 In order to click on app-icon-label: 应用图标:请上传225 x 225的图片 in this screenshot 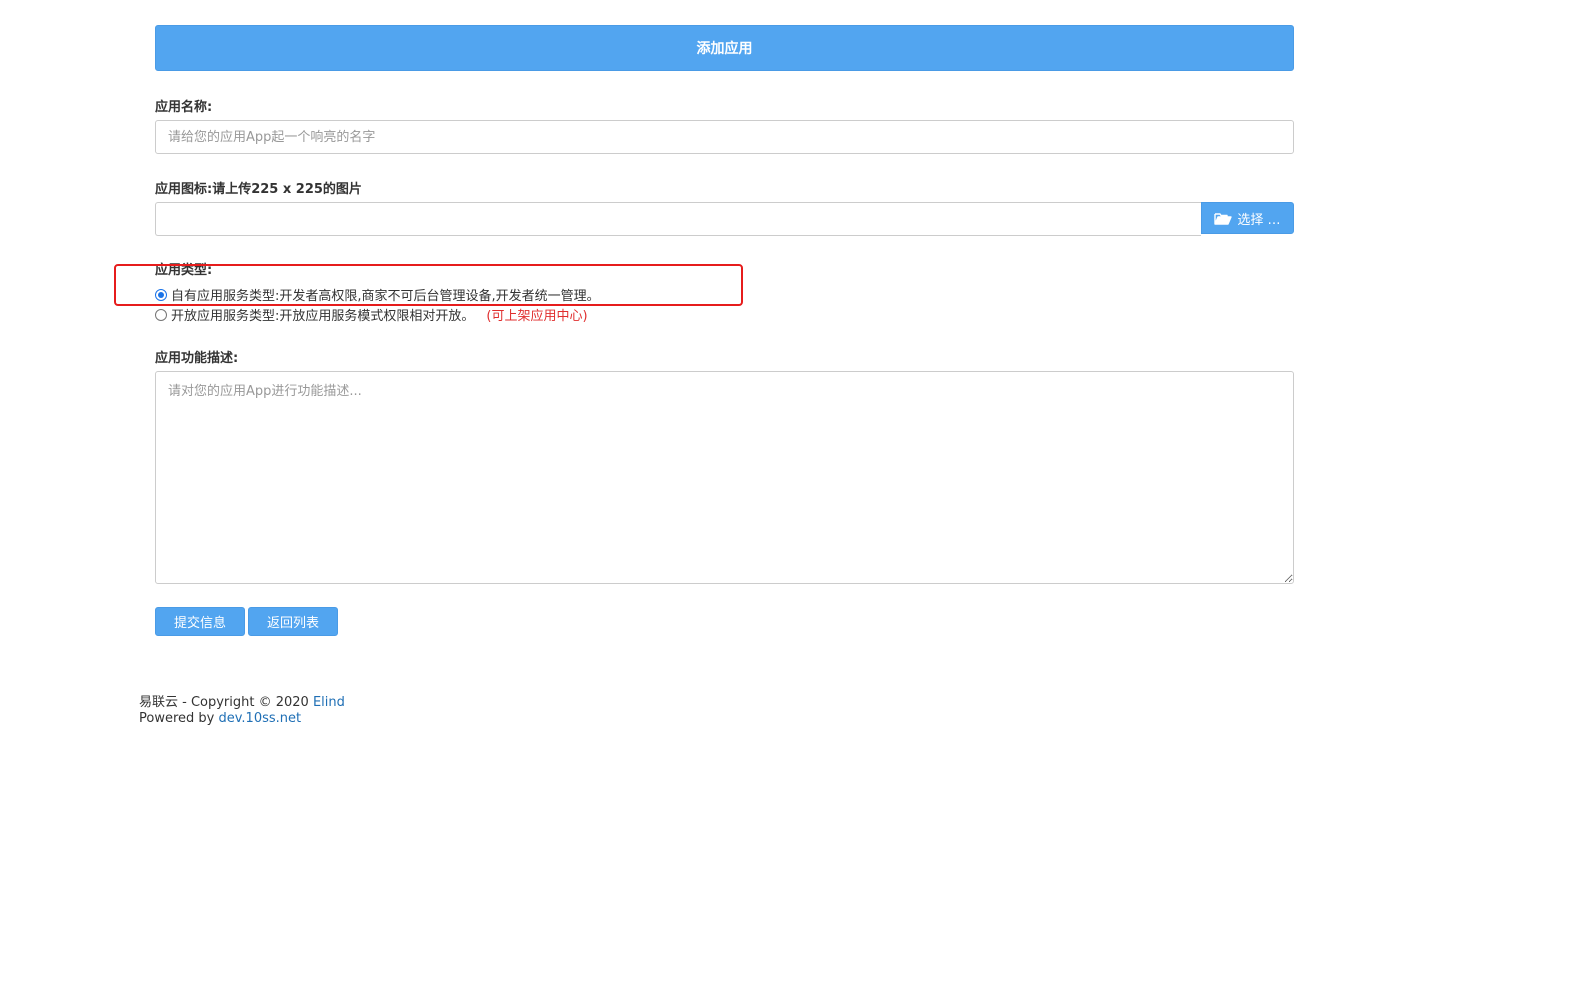, I will do `click(258, 189)`.